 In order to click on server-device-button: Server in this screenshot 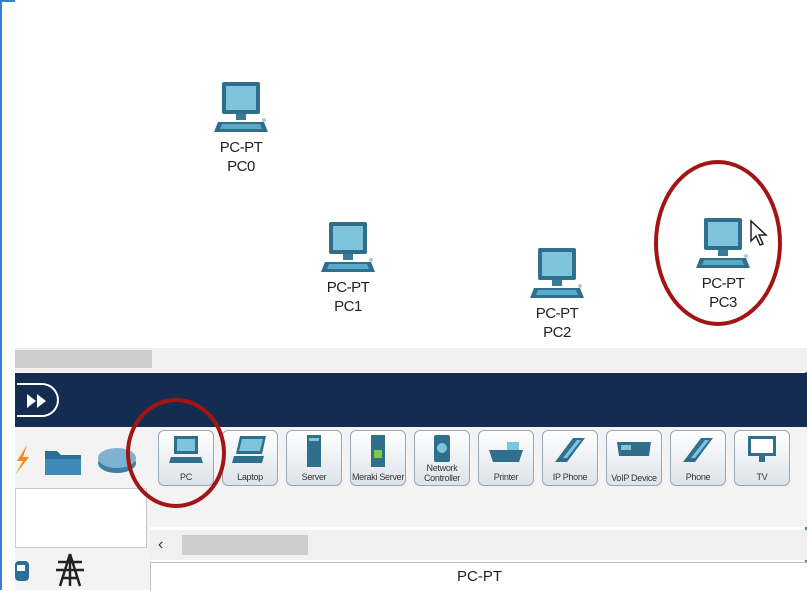, I will do `click(314, 458)`.